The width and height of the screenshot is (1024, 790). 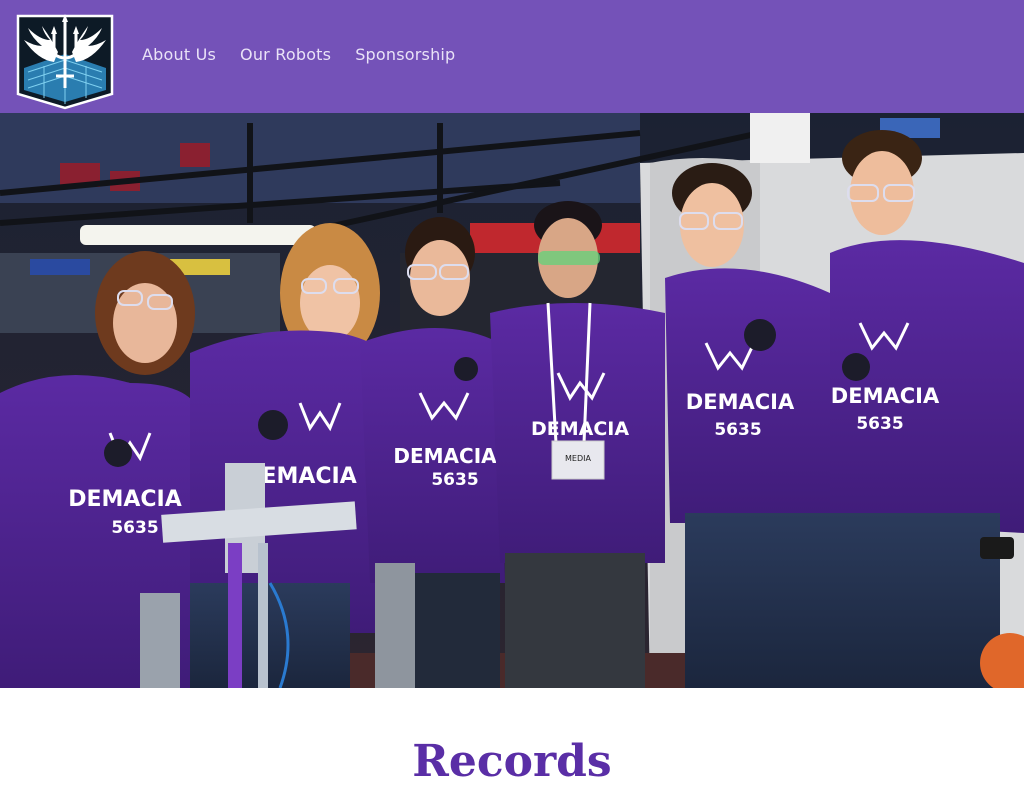 What do you see at coordinates (445, 456) in the screenshot?
I see `shirt-text-3: DEMACIA` at bounding box center [445, 456].